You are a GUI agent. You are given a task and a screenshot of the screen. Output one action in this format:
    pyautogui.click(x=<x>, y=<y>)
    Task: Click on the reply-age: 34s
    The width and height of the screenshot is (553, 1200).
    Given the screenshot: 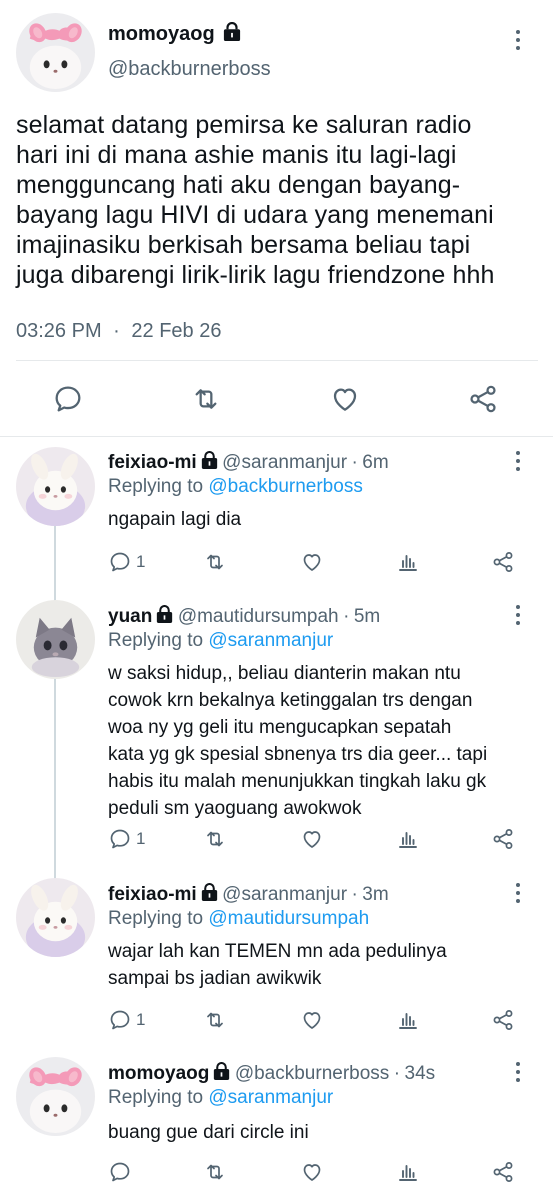 What is the action you would take?
    pyautogui.click(x=420, y=1073)
    